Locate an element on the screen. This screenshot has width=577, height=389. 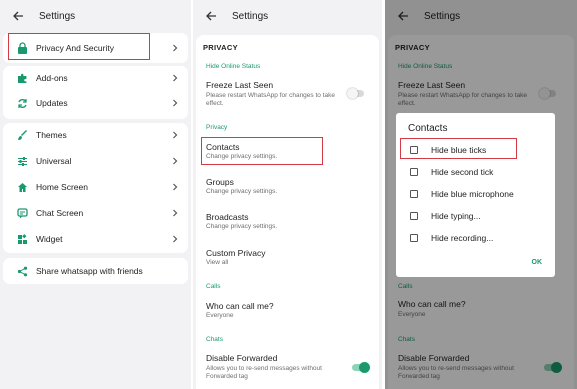
settings-item-label: Home Screen is located at coordinates (62, 187).